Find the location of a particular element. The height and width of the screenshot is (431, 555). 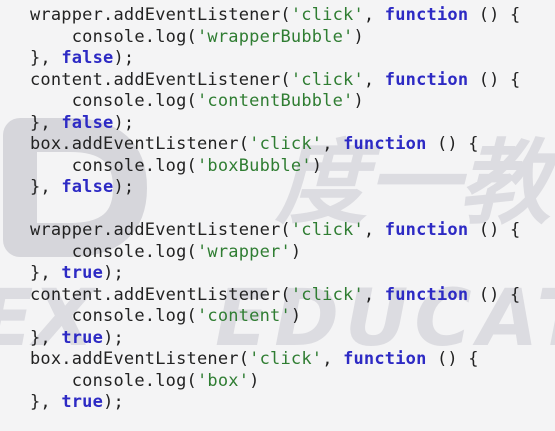

code-token-string: 'wrapperBubble' is located at coordinates (275, 36).